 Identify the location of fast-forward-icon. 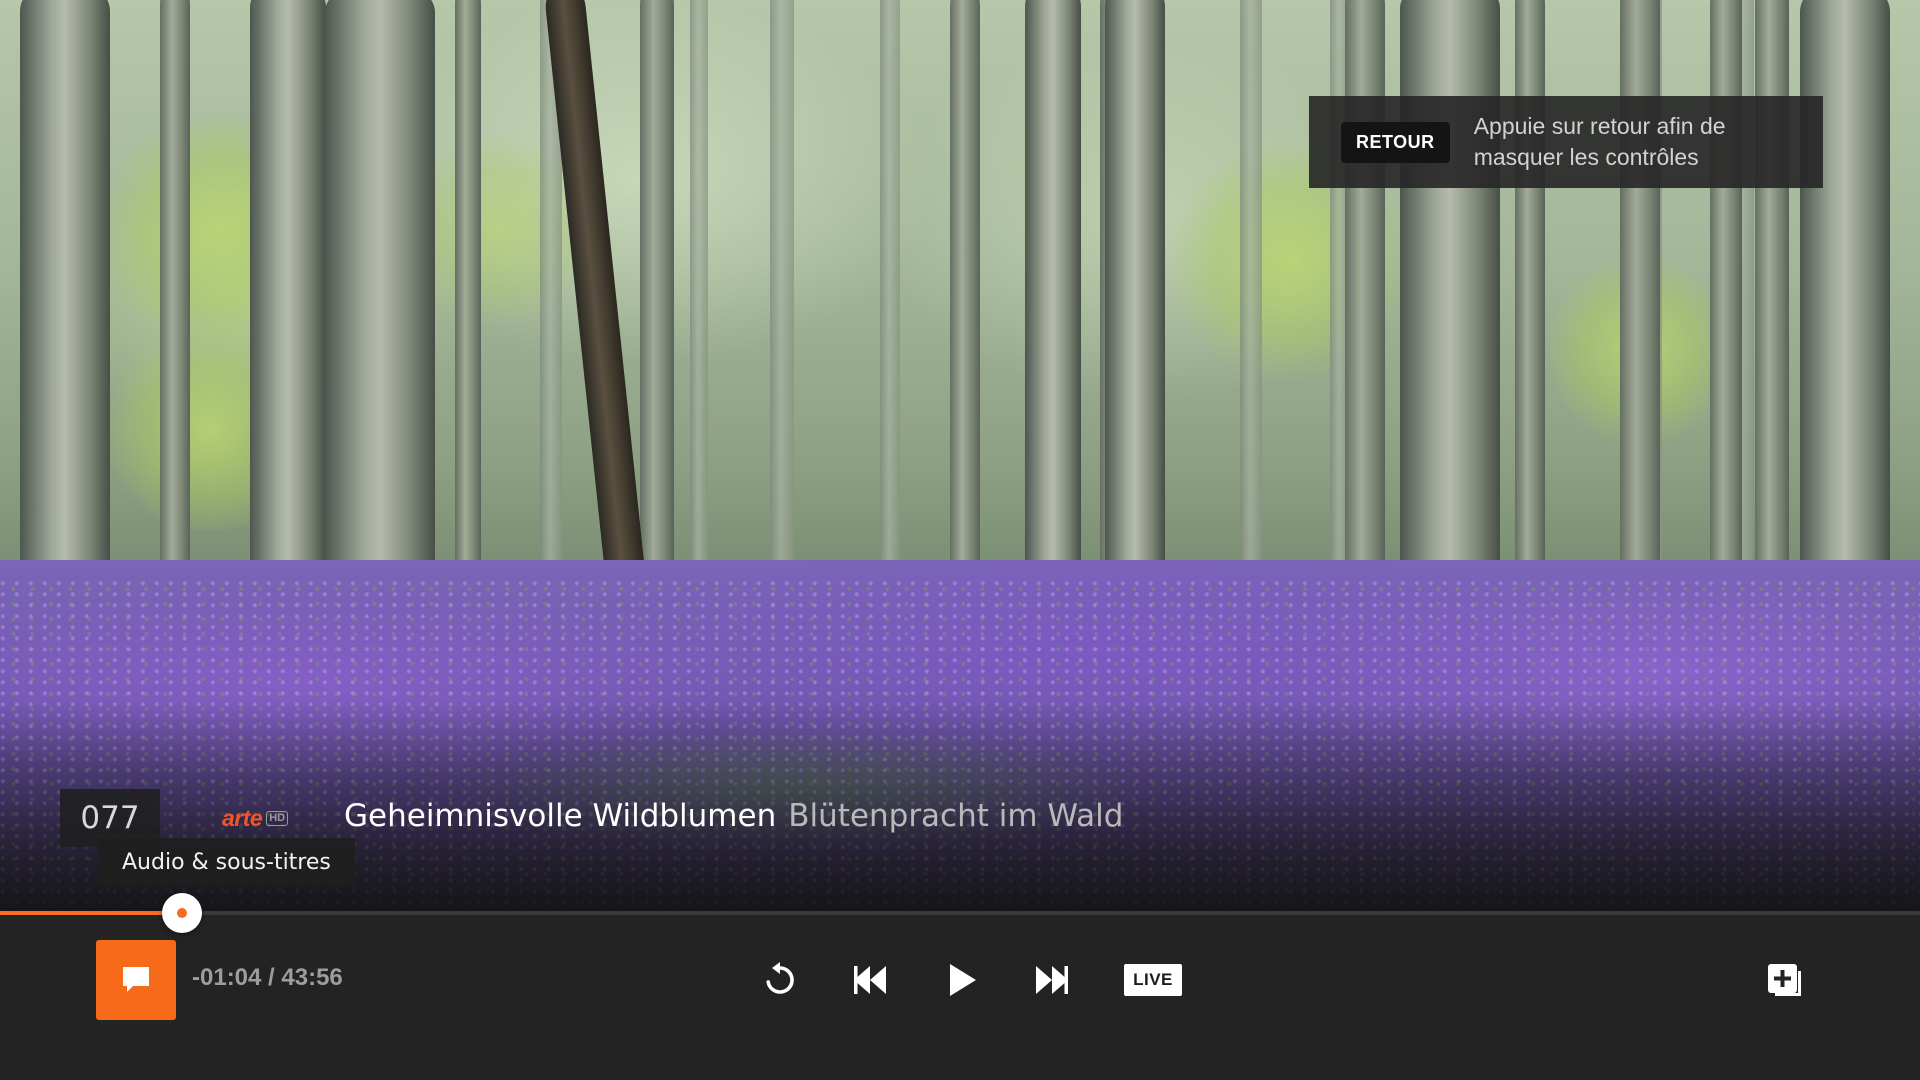
(1052, 980).